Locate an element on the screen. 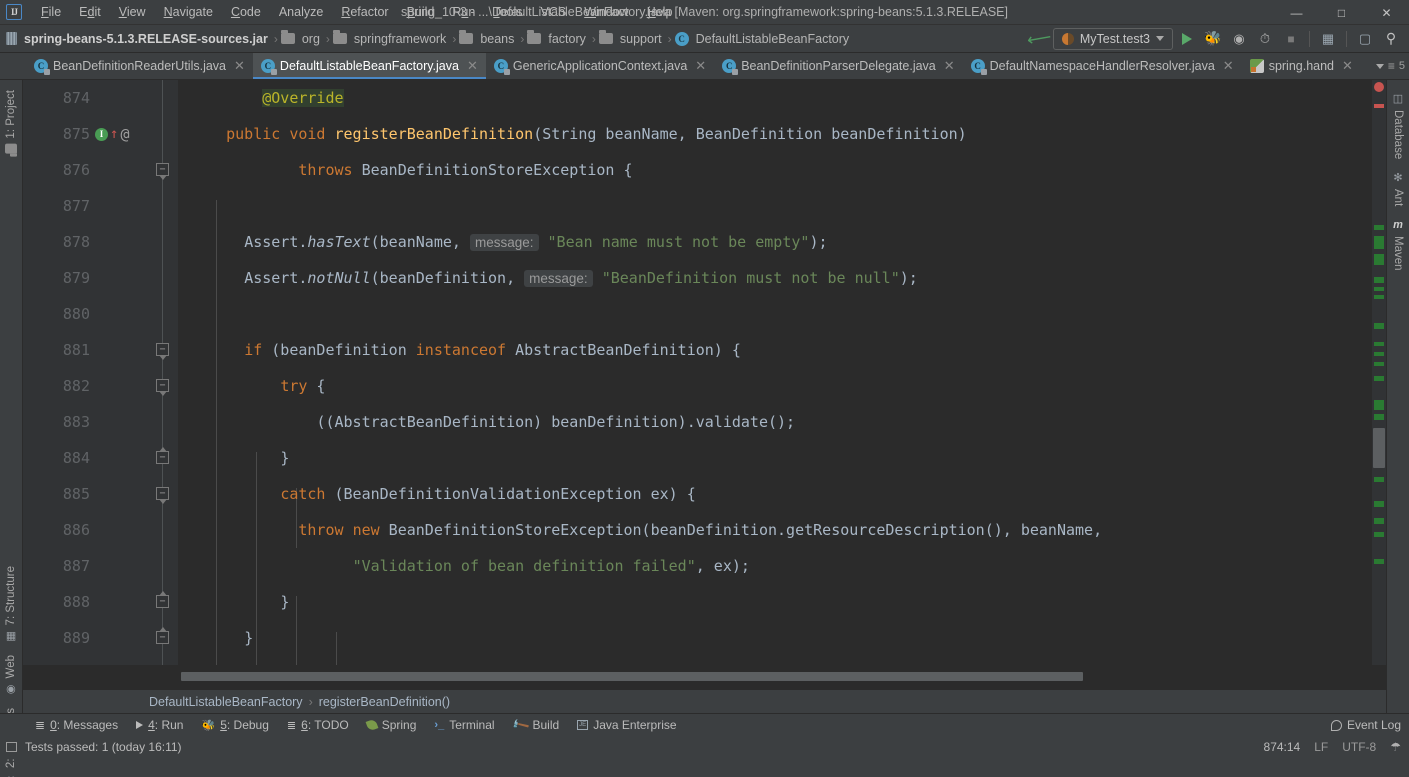 This screenshot has height=777, width=1409. menu-item-edit: Edit is located at coordinates (90, 12).